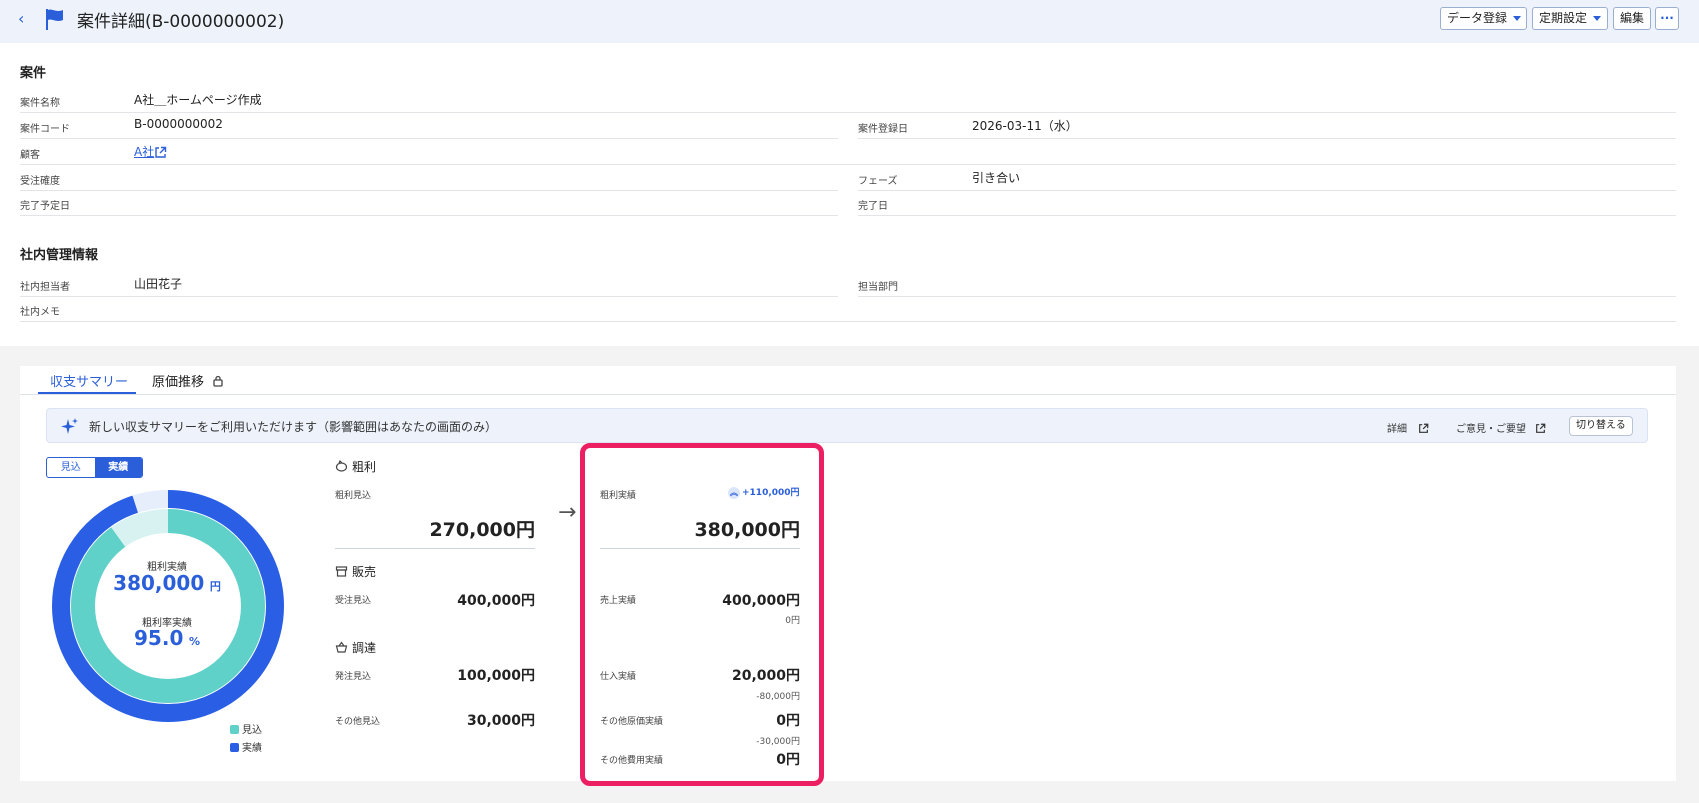 The height and width of the screenshot is (803, 1699). Describe the element at coordinates (341, 647) in the screenshot. I see `basket-icon` at that location.